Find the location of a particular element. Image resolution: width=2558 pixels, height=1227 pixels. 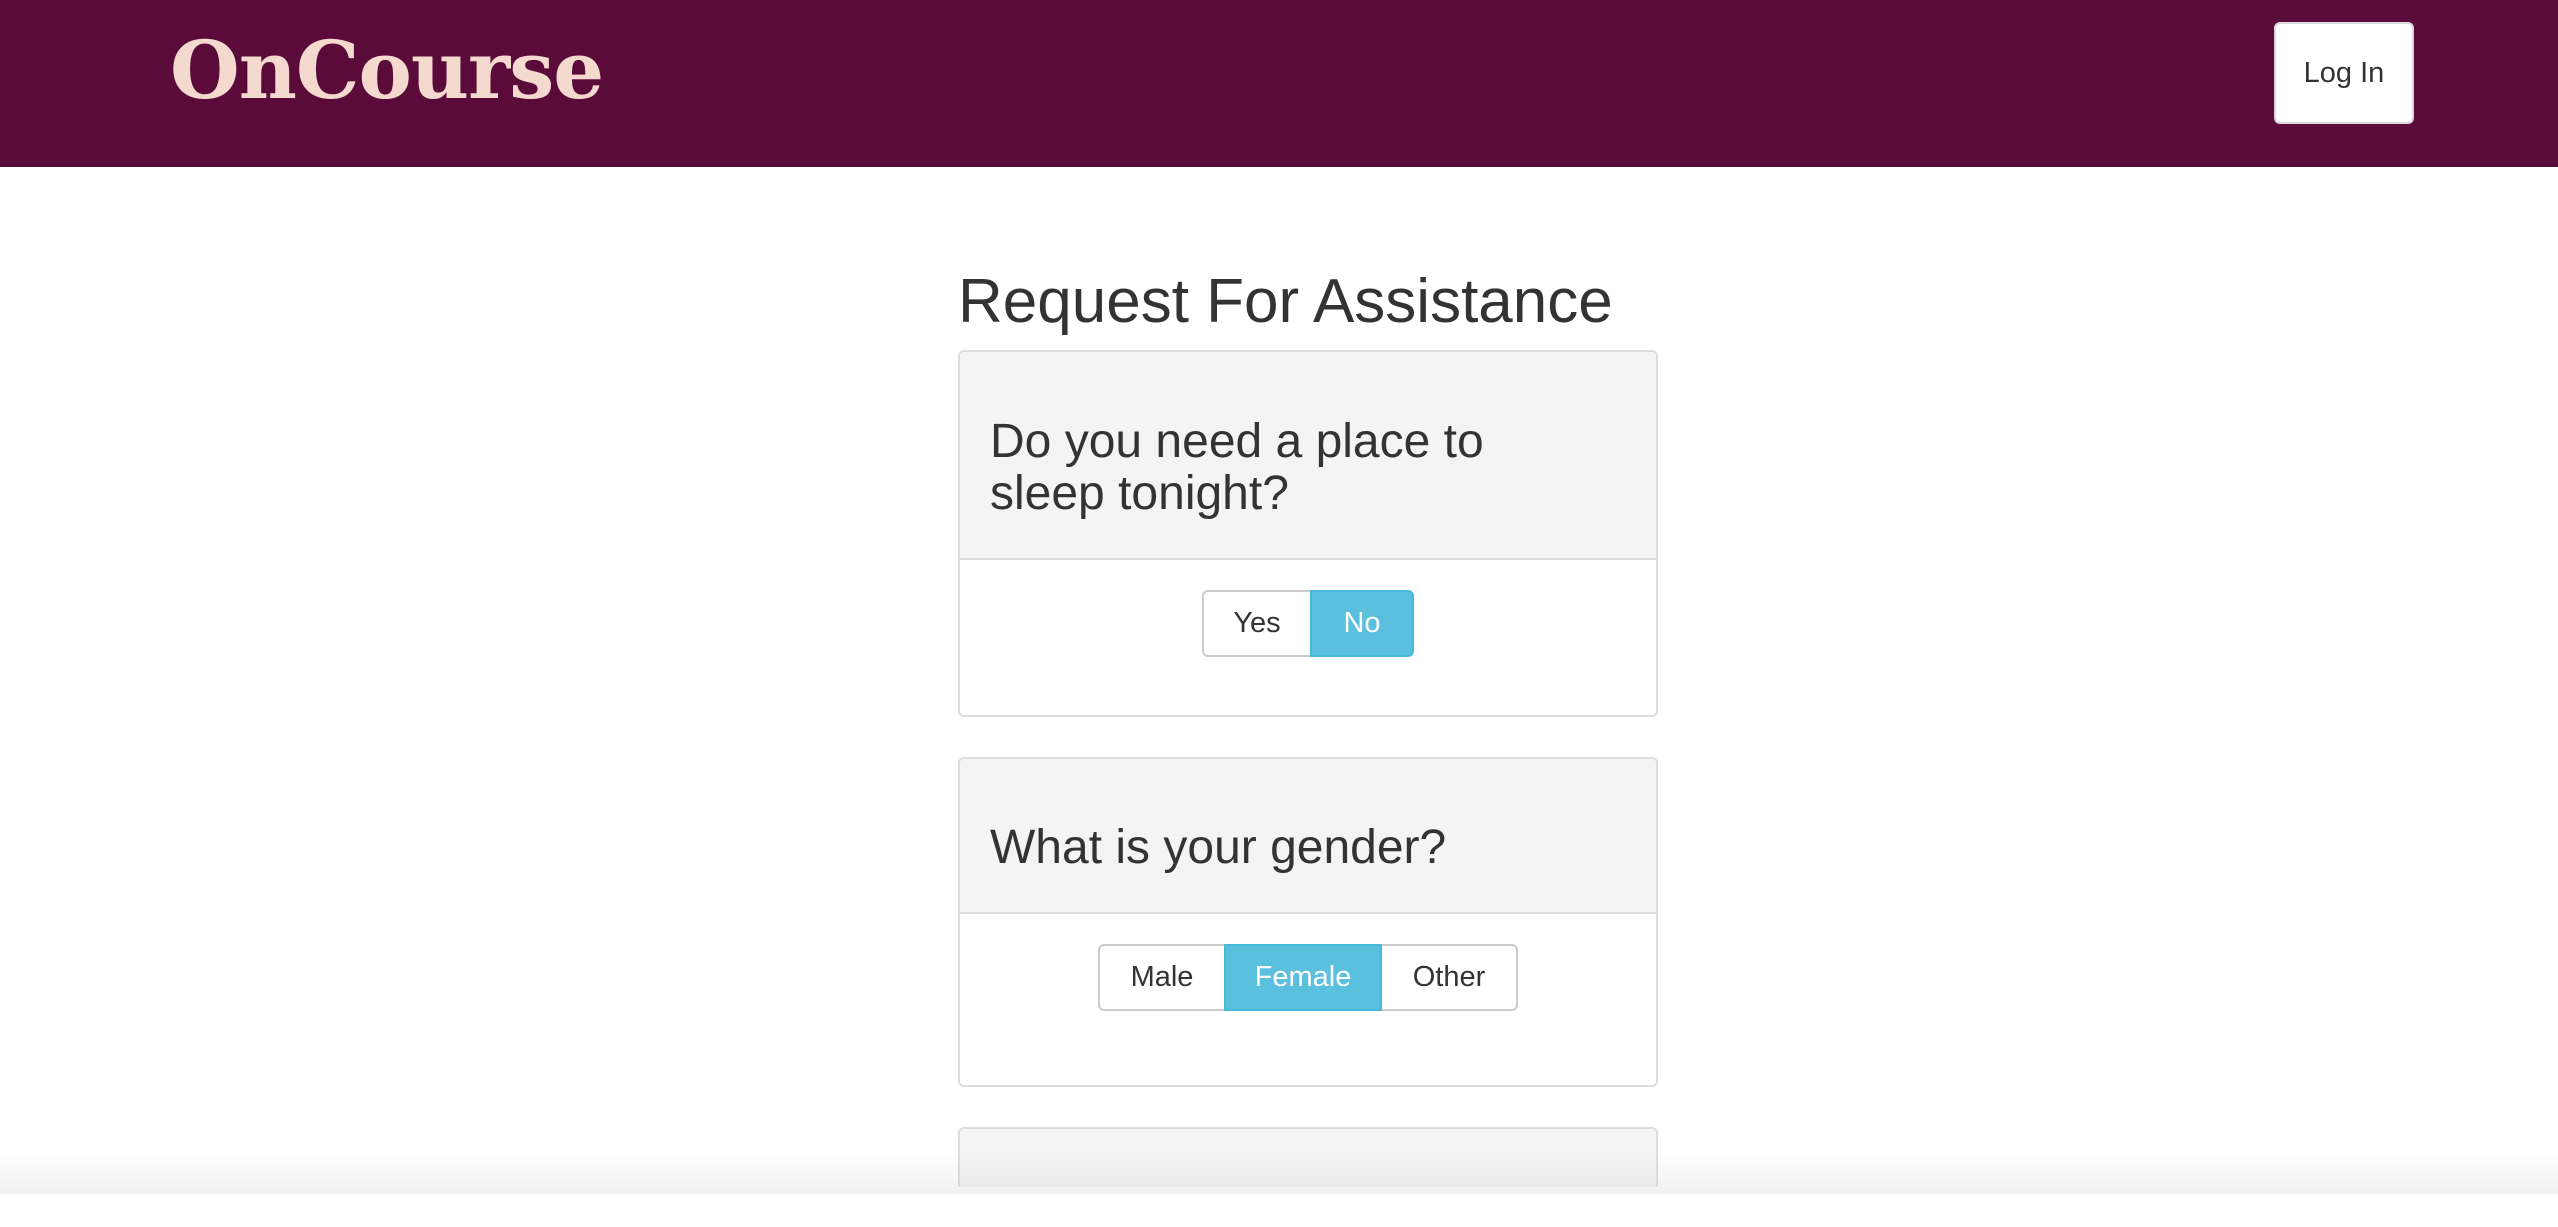

question-heading: What is your gender? is located at coordinates (1308, 836).